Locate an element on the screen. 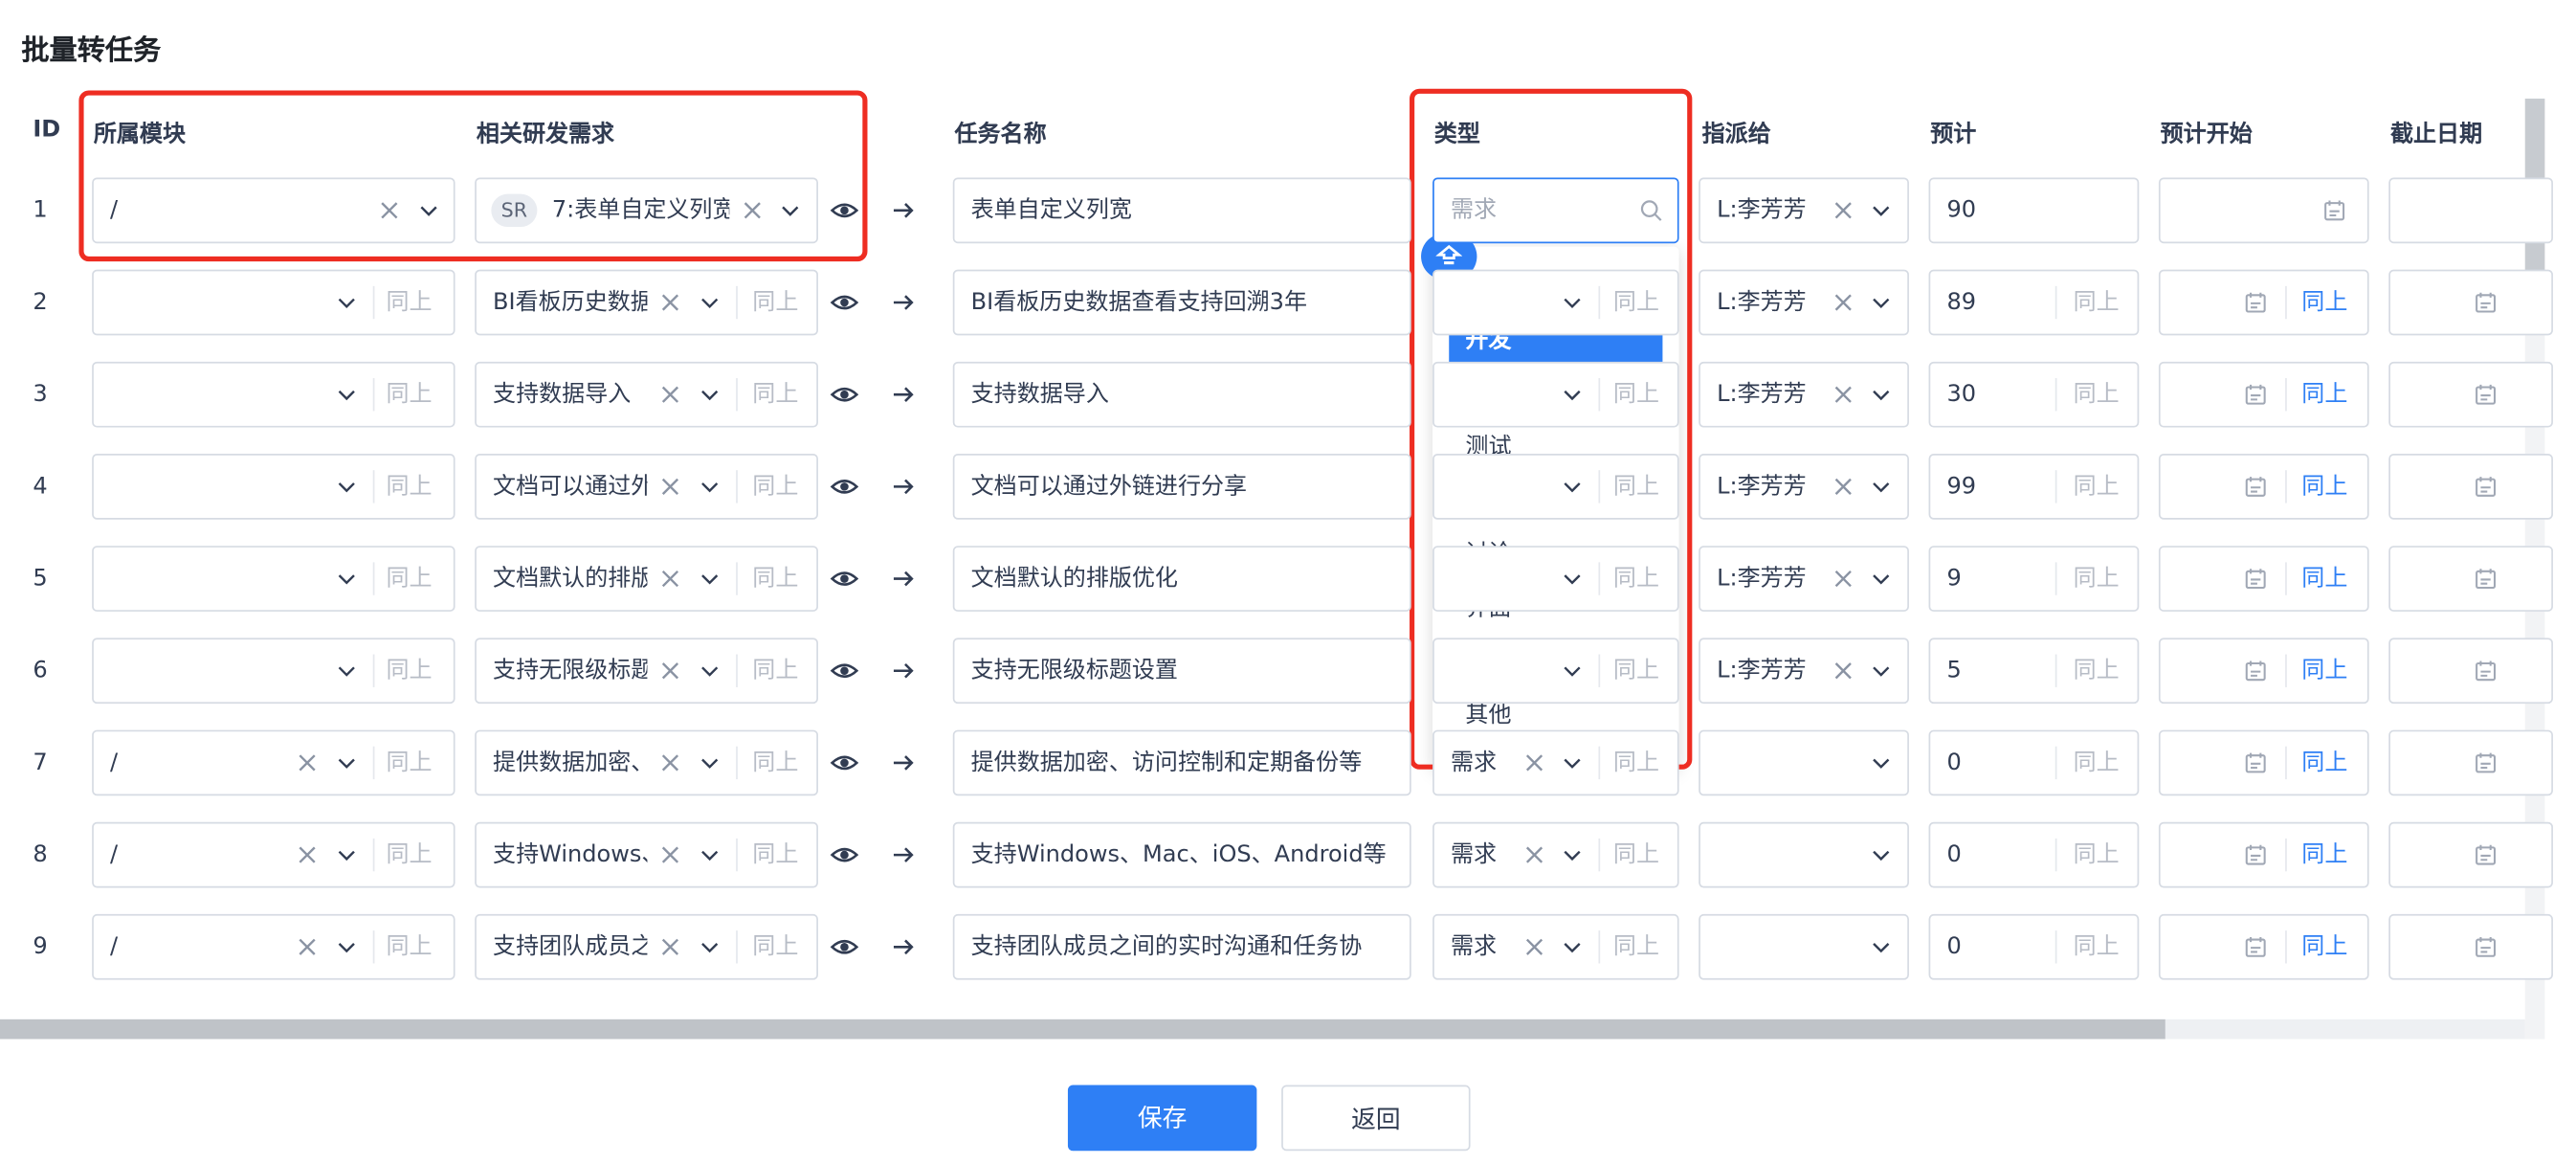 The width and height of the screenshot is (2576, 1164). back-button: 返回 is located at coordinates (1376, 1118).